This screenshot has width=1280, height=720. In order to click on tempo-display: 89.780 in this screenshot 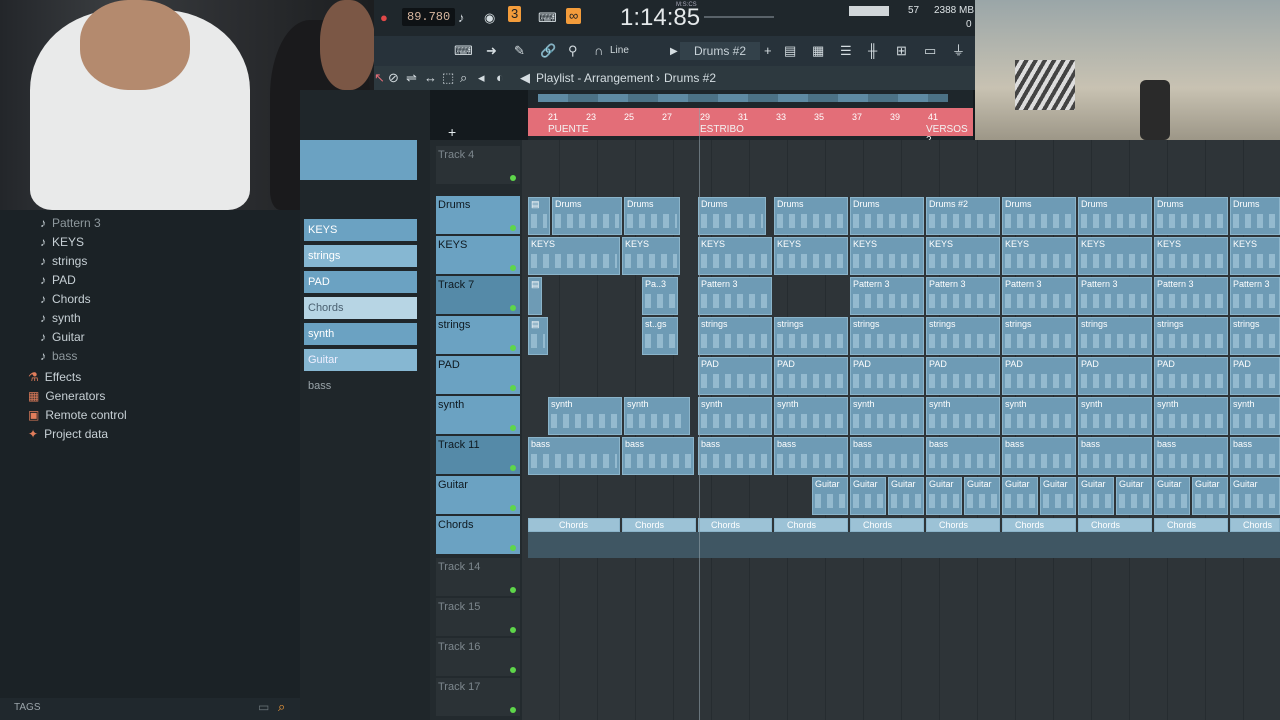, I will do `click(429, 17)`.